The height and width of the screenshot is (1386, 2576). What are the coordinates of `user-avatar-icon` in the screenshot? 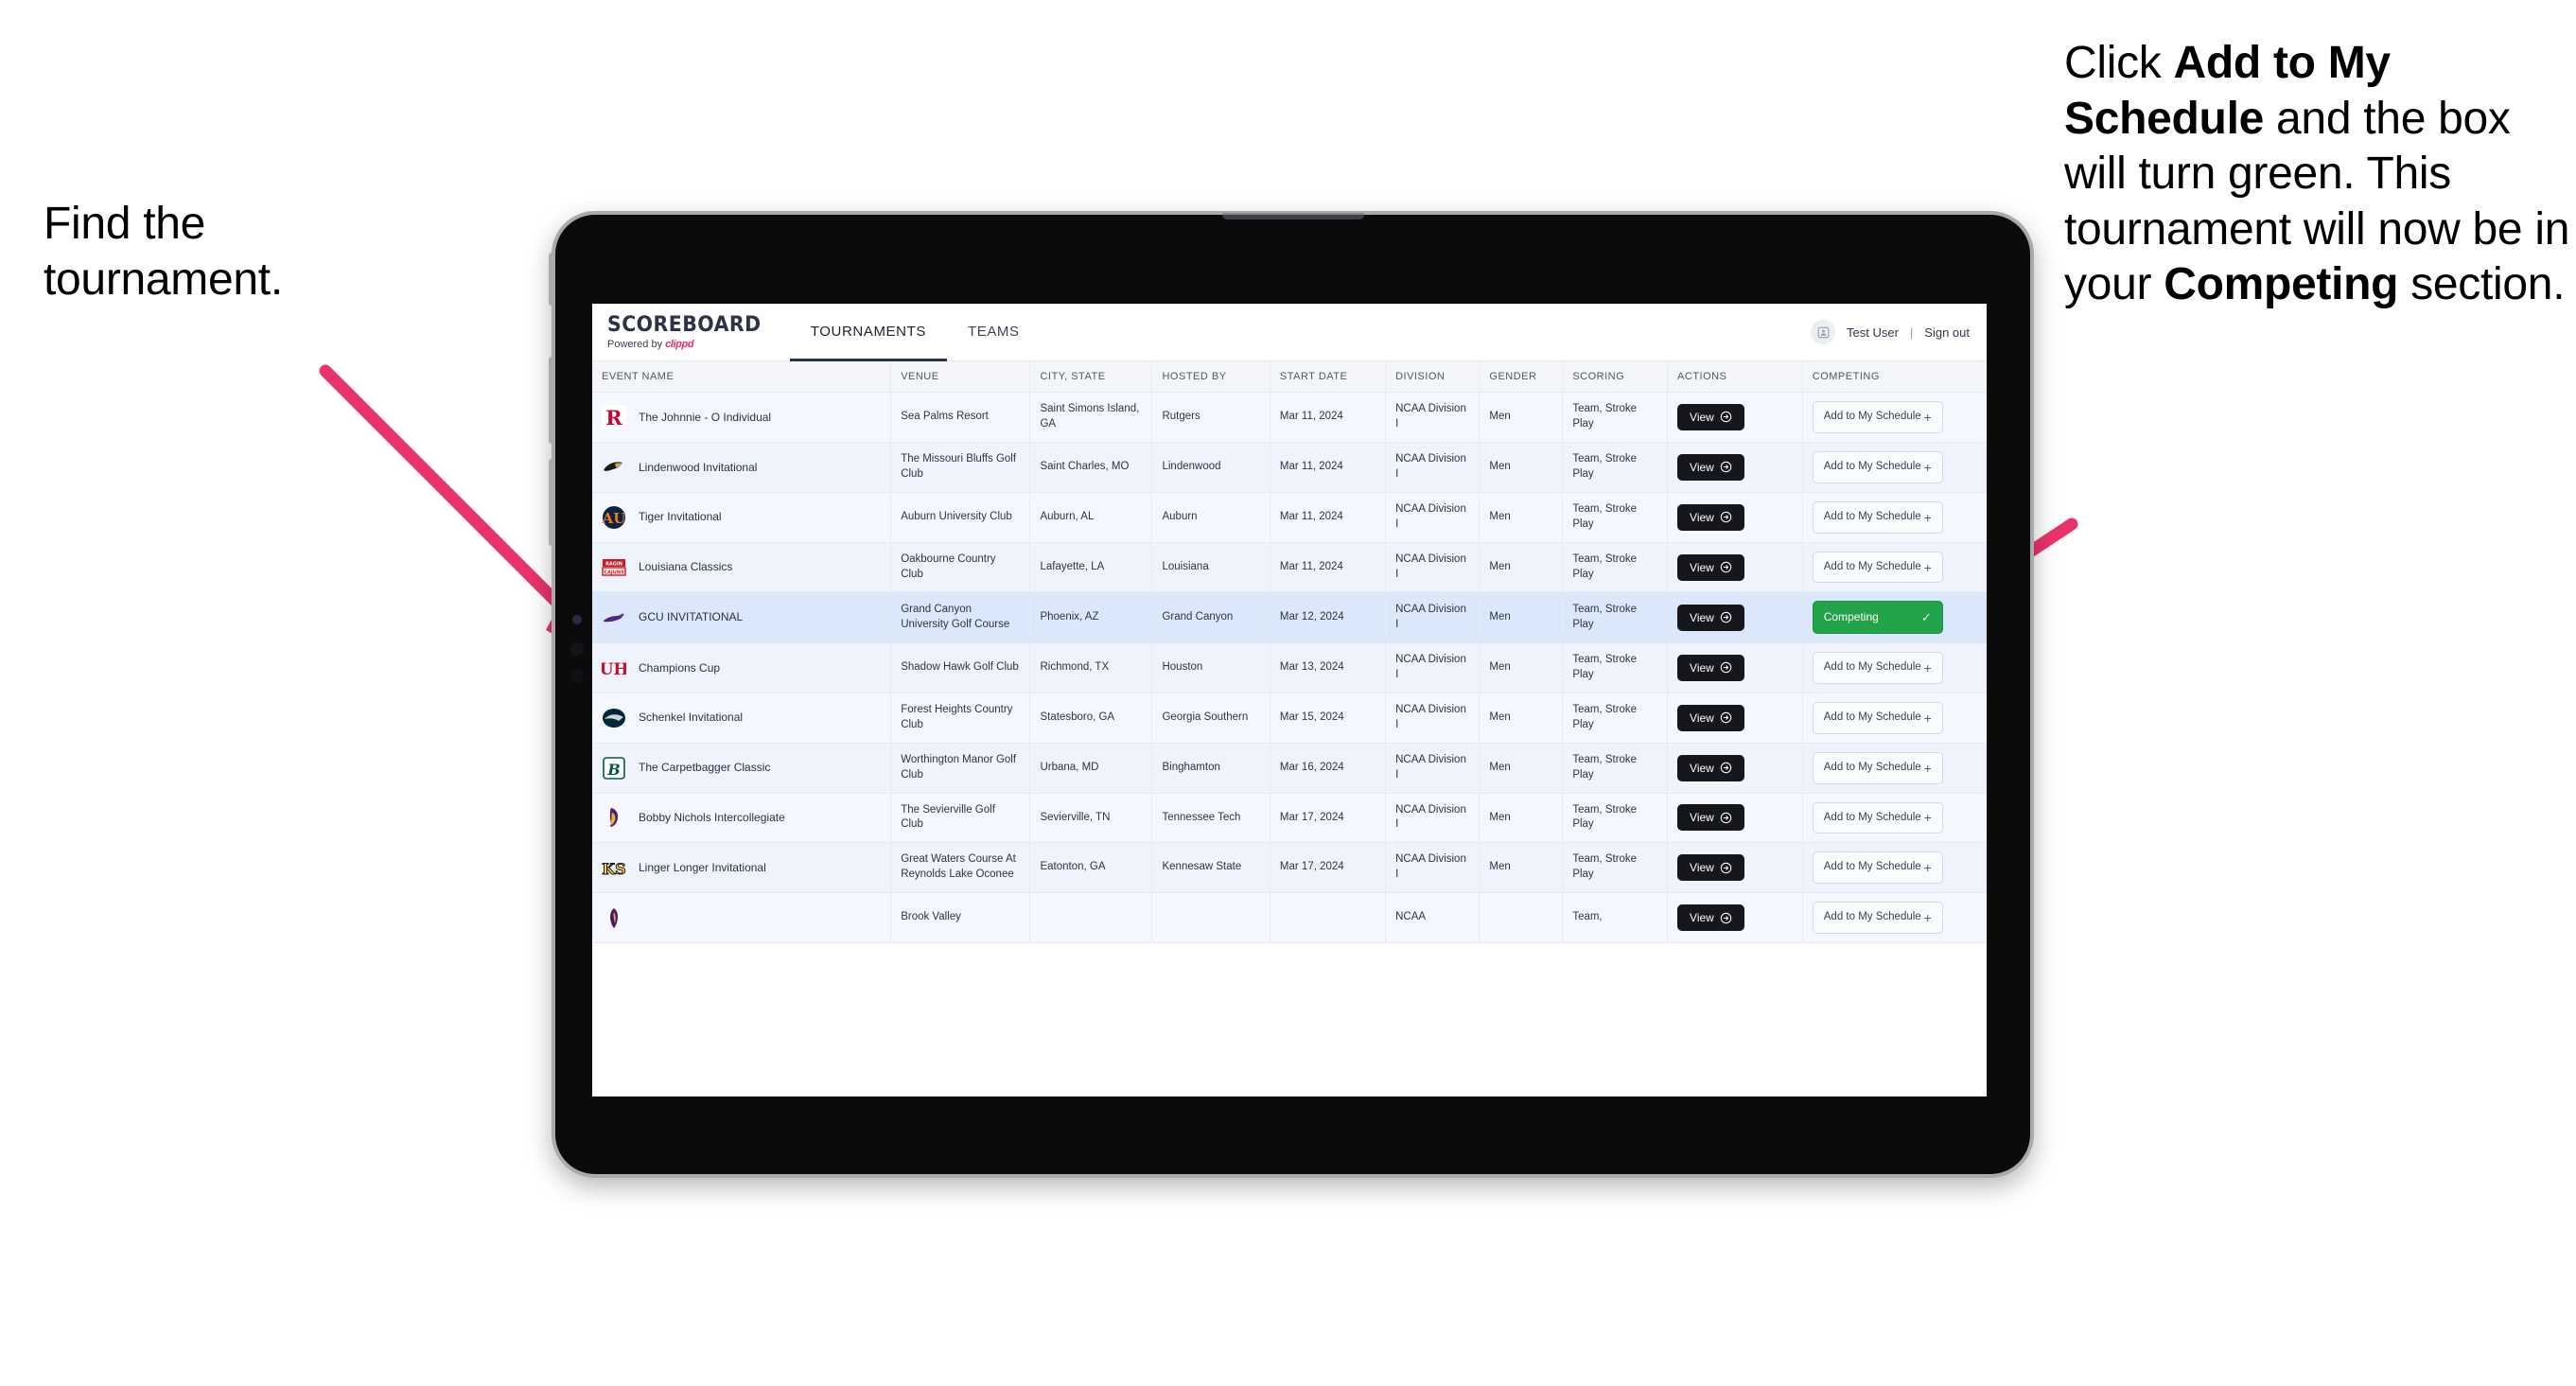 It's located at (1823, 332).